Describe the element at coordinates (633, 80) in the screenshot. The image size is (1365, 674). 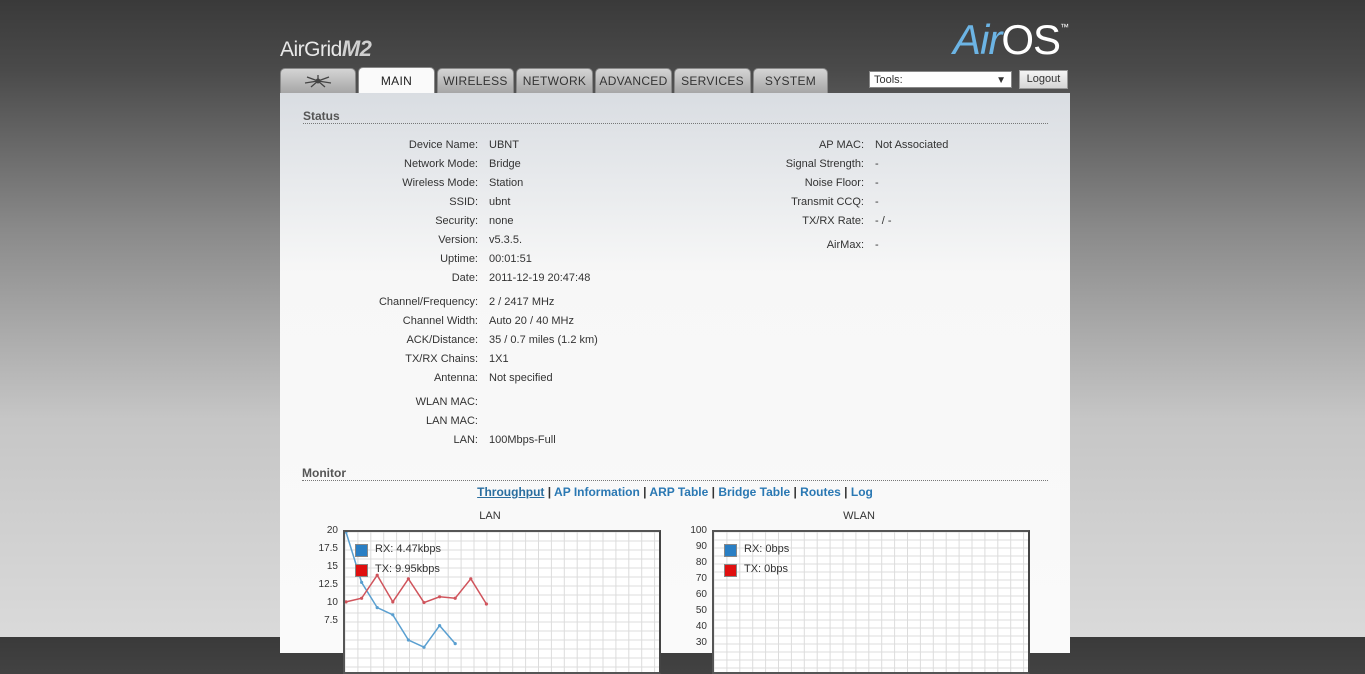
I see `tab-advanced: ADVANCED` at that location.